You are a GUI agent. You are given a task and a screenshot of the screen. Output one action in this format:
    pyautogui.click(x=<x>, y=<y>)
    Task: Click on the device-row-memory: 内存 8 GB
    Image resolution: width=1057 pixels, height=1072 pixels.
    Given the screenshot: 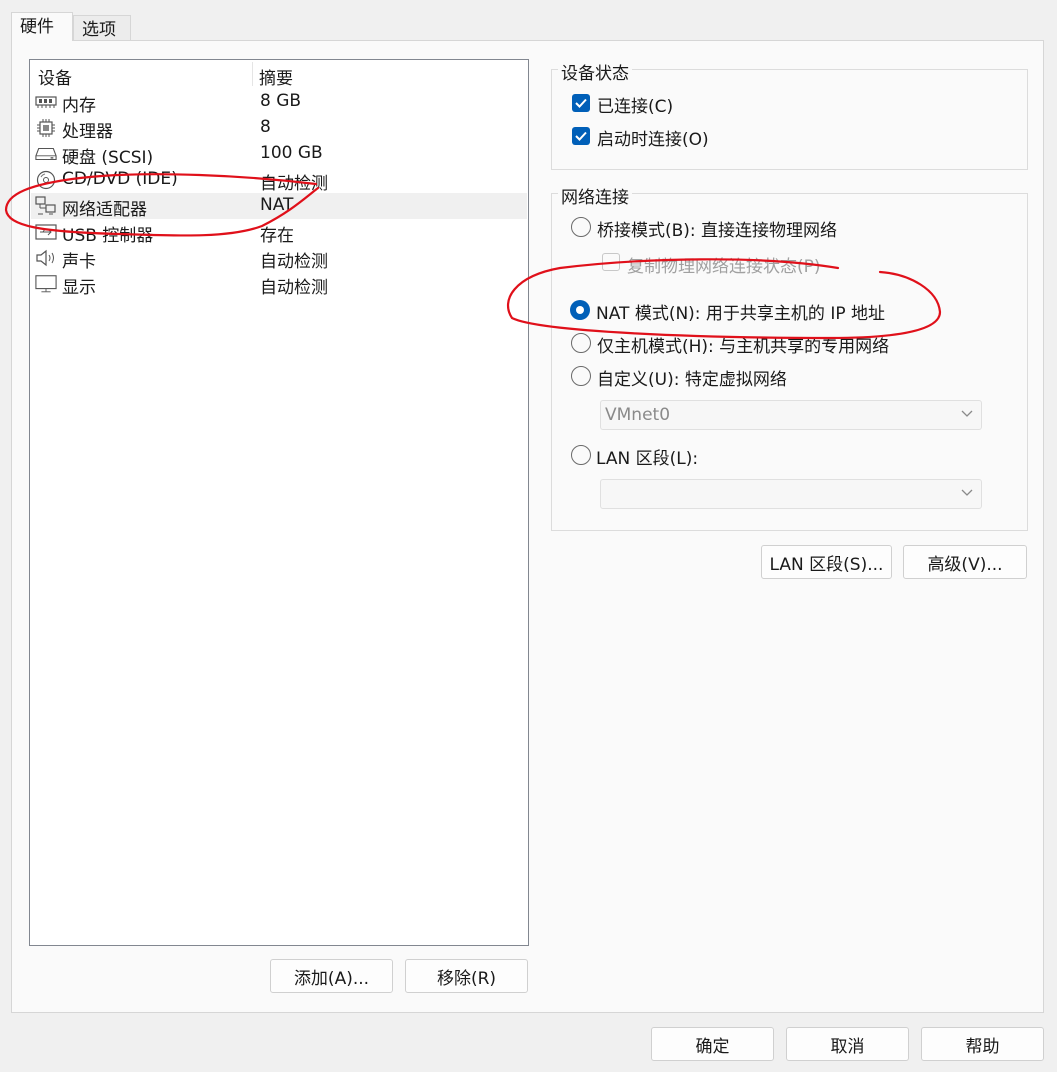 What is the action you would take?
    pyautogui.click(x=279, y=102)
    